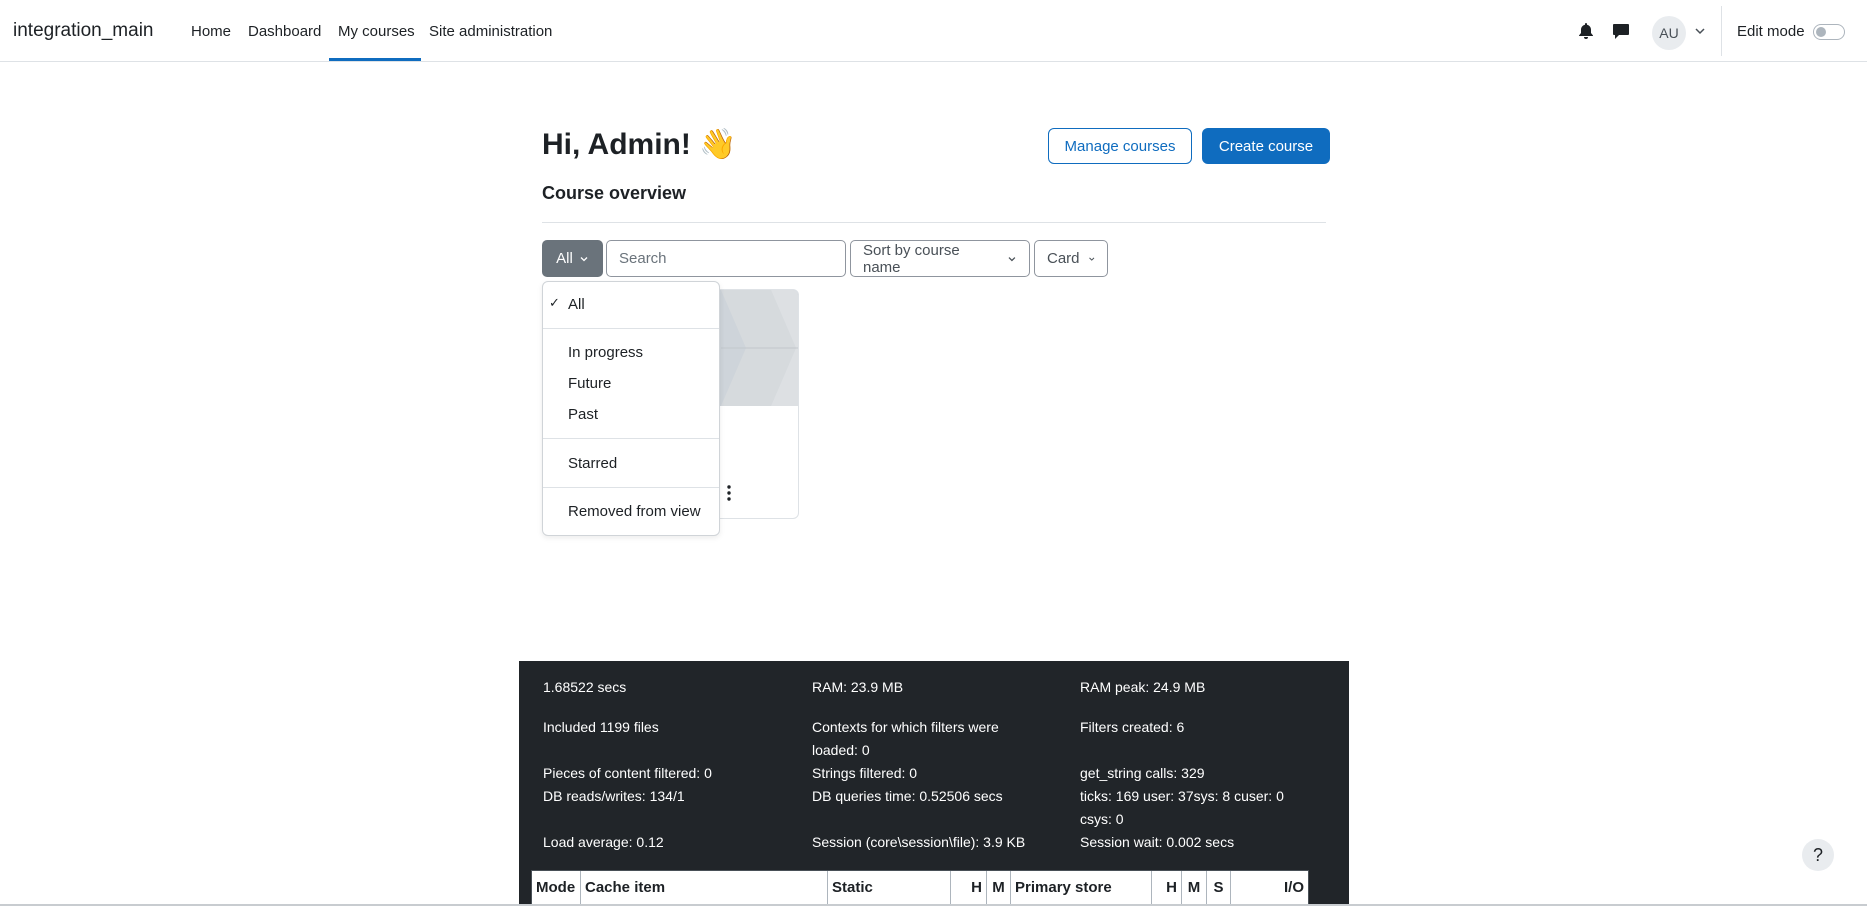 The width and height of the screenshot is (1867, 906). I want to click on perf-time: 1.68522 secs, so click(585, 687).